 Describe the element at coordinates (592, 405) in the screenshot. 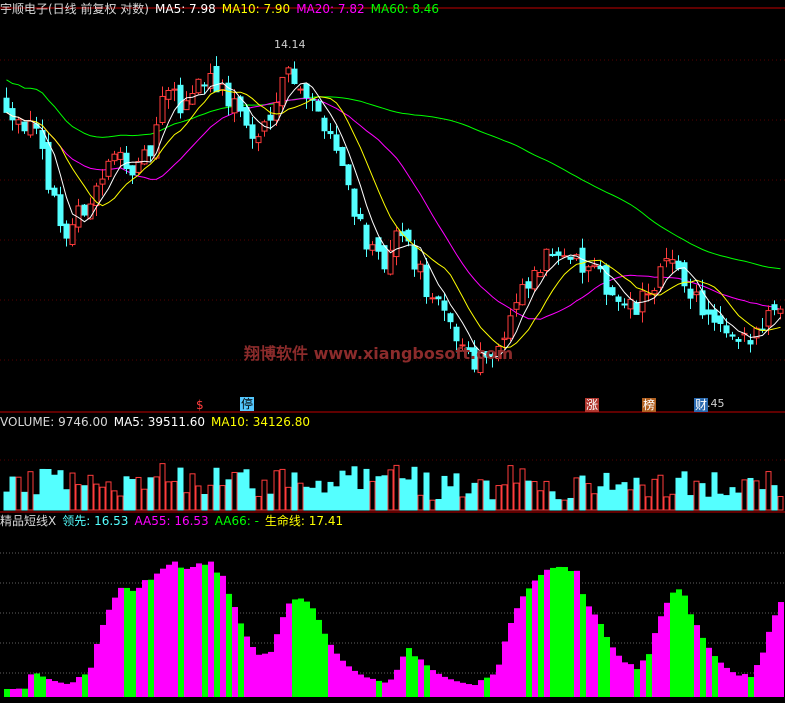

I see `event-tag-limit-up: 涨` at that location.